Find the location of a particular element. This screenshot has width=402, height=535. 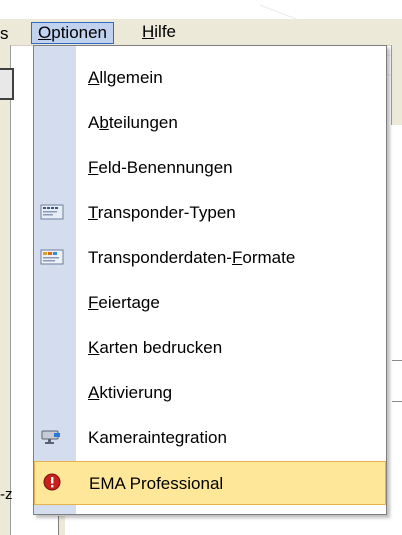

menu-item-label: Feiertage is located at coordinates (124, 302).